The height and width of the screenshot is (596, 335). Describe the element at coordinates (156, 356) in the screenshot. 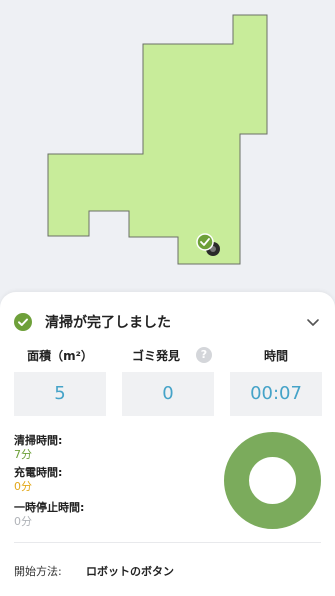

I see `debris-label: ゴミ発見` at that location.